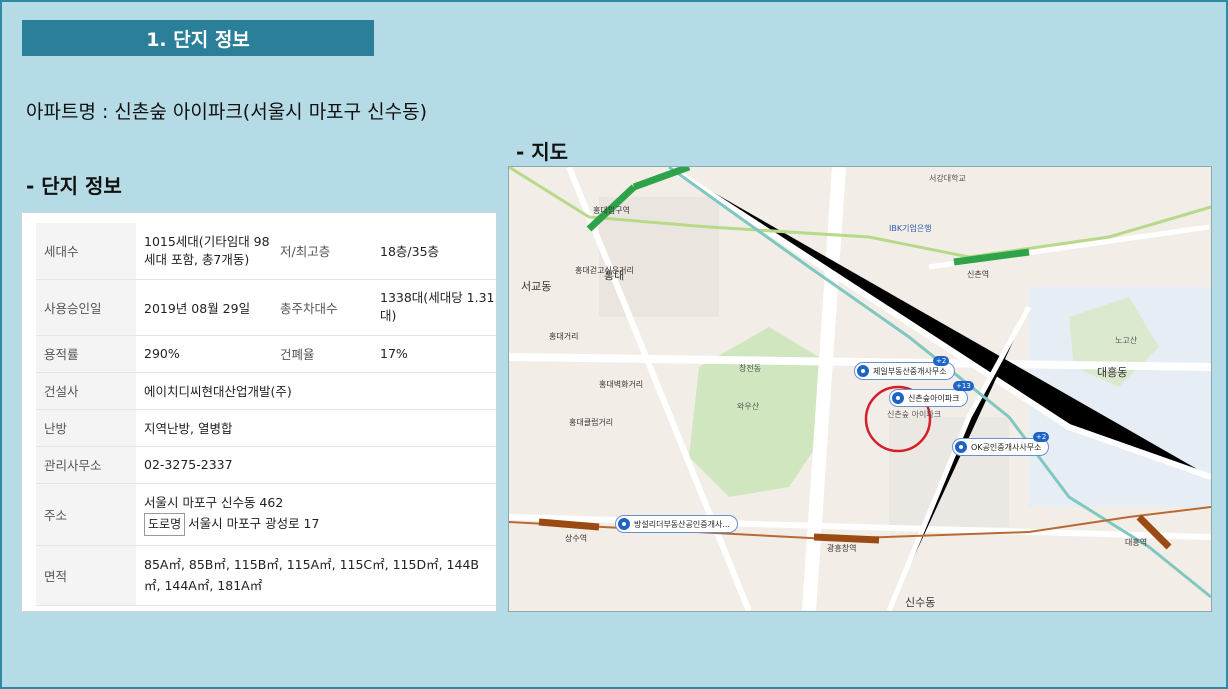 The height and width of the screenshot is (689, 1228). I want to click on map-label-wausan: 와우산, so click(748, 406).